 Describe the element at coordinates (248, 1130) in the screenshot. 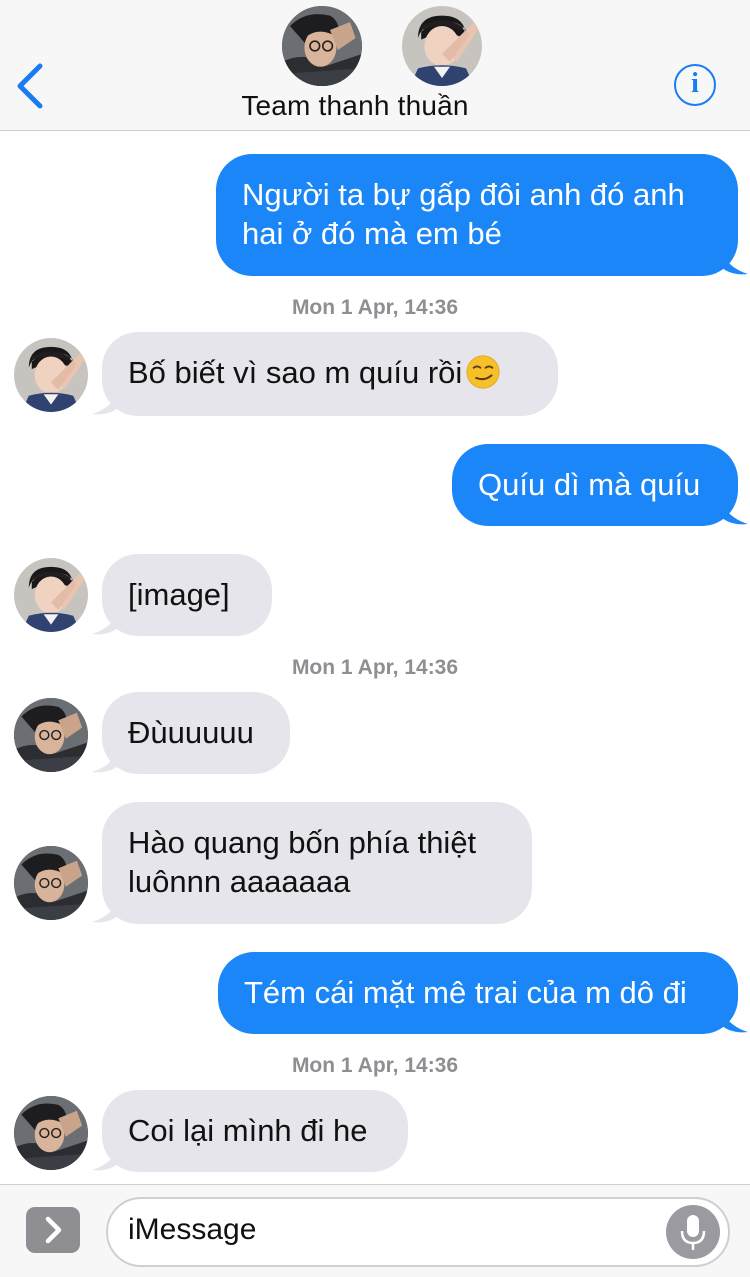

I see `message-text: Coi lại mình đi he` at that location.